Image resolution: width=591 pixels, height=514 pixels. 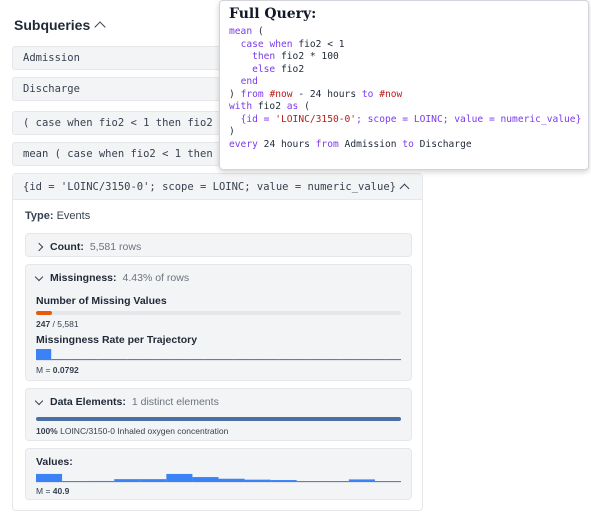 I want to click on code-token: Discharge, so click(x=442, y=144).